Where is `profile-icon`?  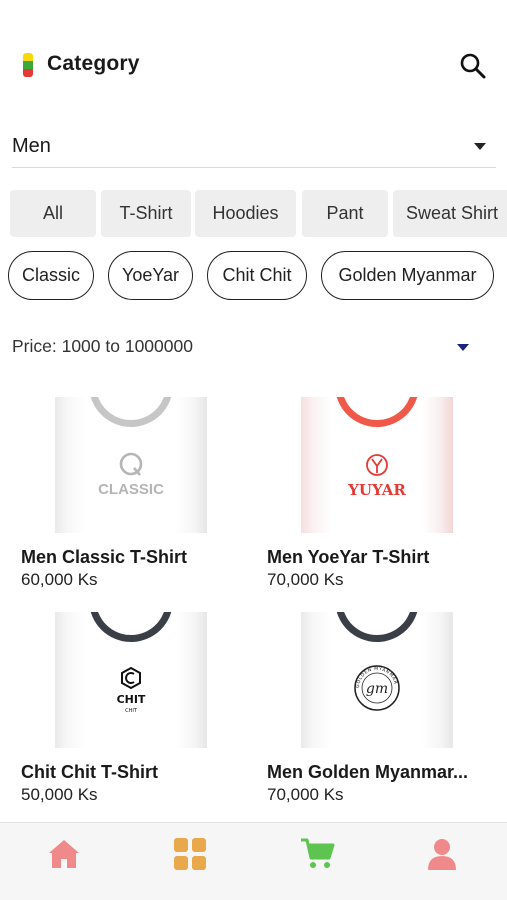
profile-icon is located at coordinates (442, 854).